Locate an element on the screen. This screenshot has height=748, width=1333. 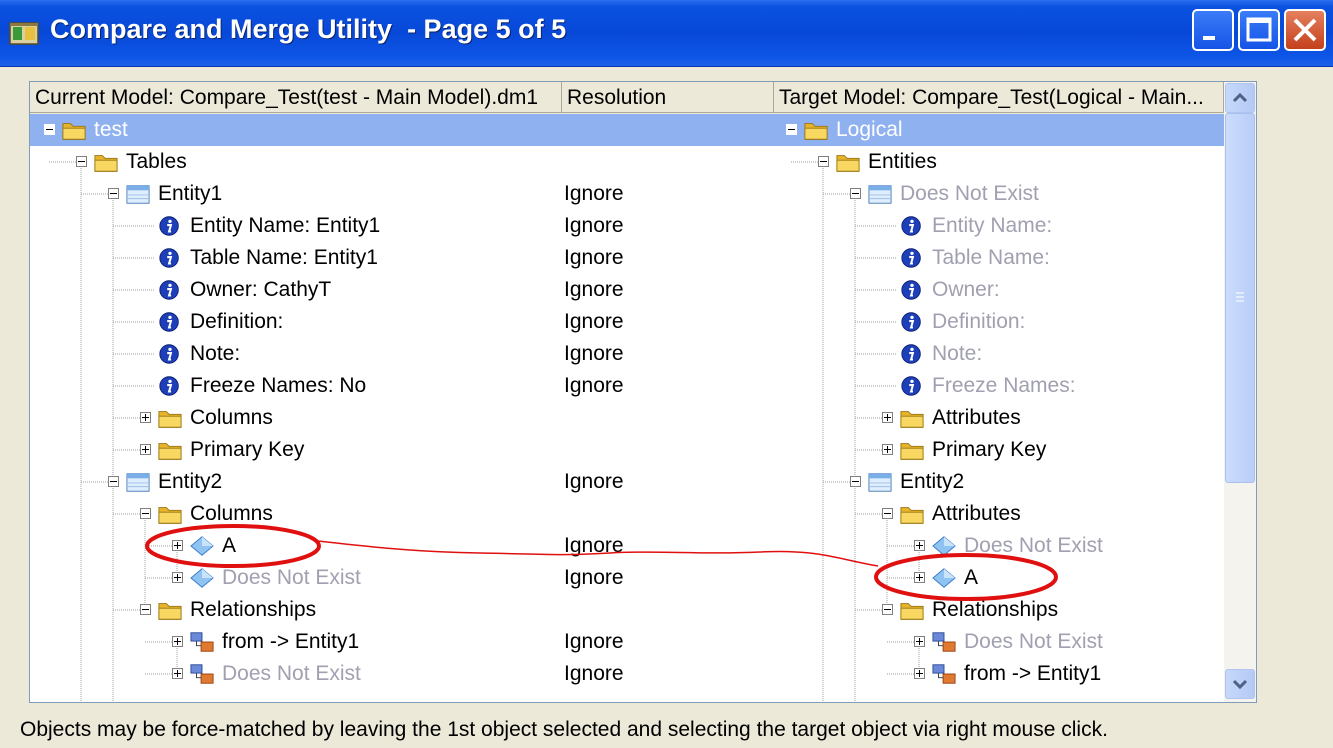
current-node-label: Table Name: Entity1 is located at coordinates (284, 257).